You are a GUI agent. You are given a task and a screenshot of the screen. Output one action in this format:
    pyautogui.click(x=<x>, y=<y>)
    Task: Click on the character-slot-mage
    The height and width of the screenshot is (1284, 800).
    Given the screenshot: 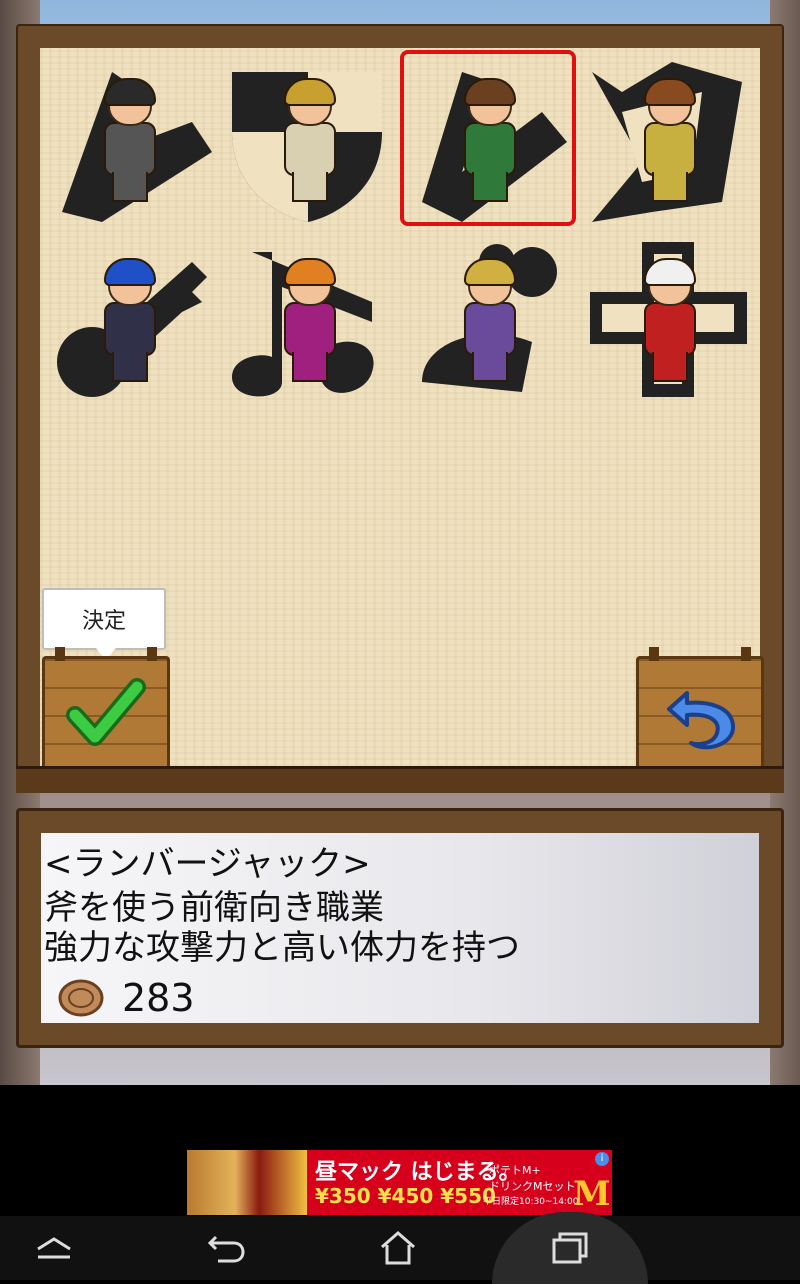 What is the action you would take?
    pyautogui.click(x=488, y=318)
    